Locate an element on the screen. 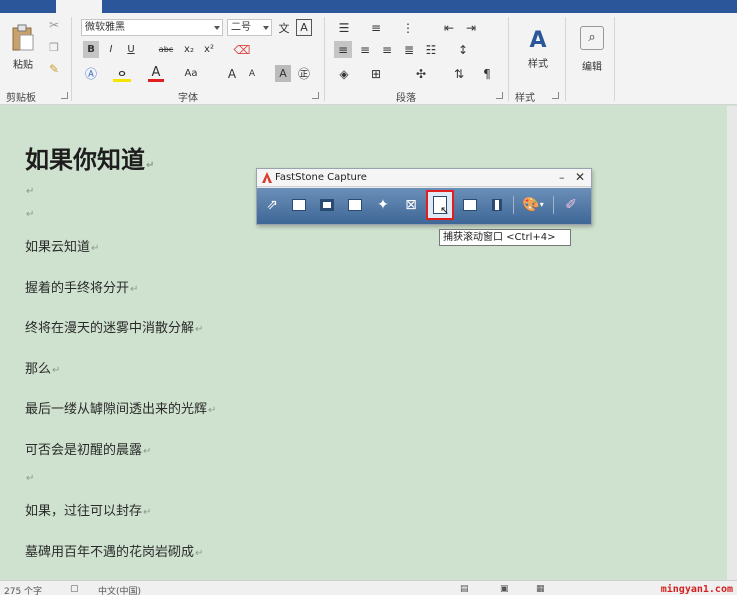 The image size is (737, 595). clipboard-icon is located at coordinates (23, 37).